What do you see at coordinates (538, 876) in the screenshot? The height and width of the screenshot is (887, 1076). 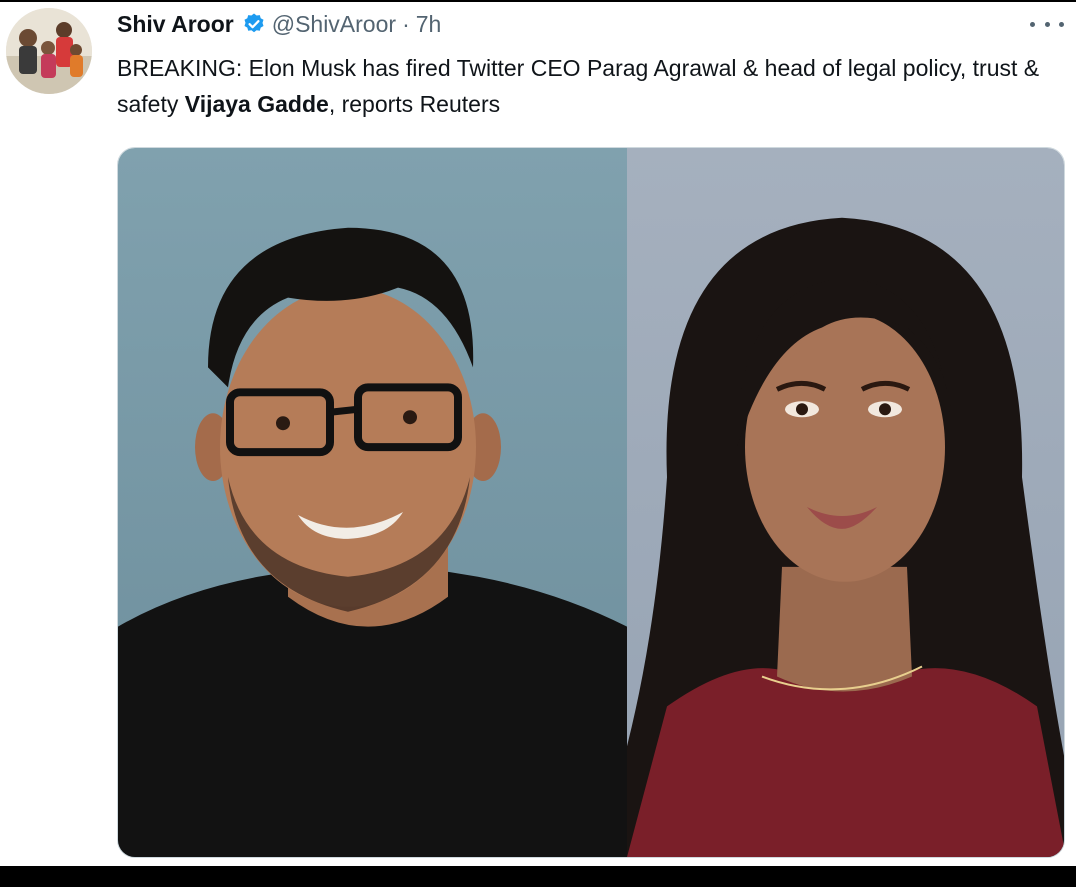 I see `bottom-bar` at bounding box center [538, 876].